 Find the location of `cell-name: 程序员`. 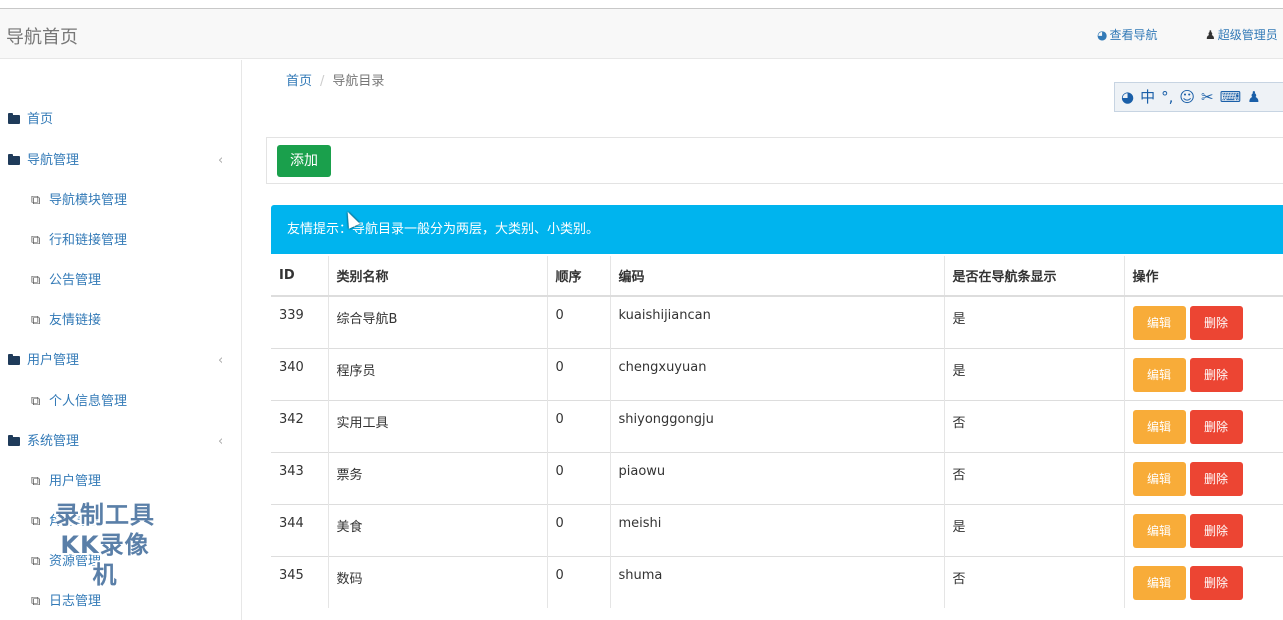

cell-name: 程序员 is located at coordinates (438, 373).